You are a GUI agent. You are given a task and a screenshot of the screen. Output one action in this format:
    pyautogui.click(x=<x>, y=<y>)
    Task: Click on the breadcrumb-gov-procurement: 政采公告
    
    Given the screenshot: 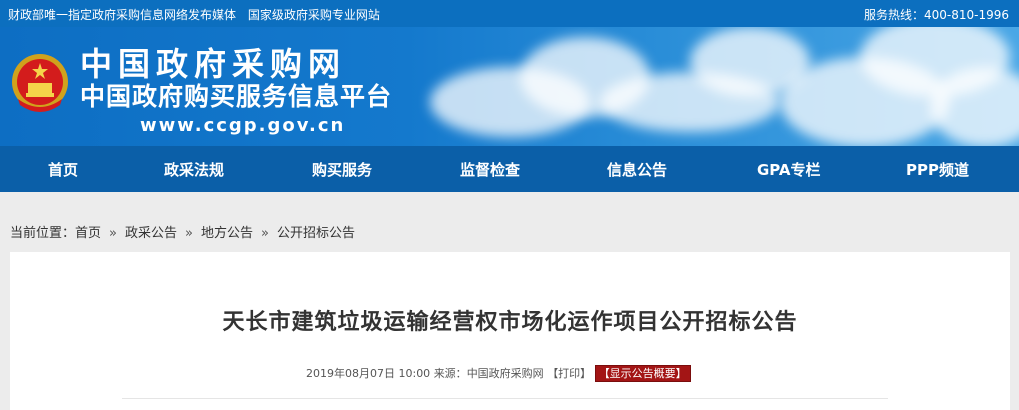 What is the action you would take?
    pyautogui.click(x=151, y=233)
    